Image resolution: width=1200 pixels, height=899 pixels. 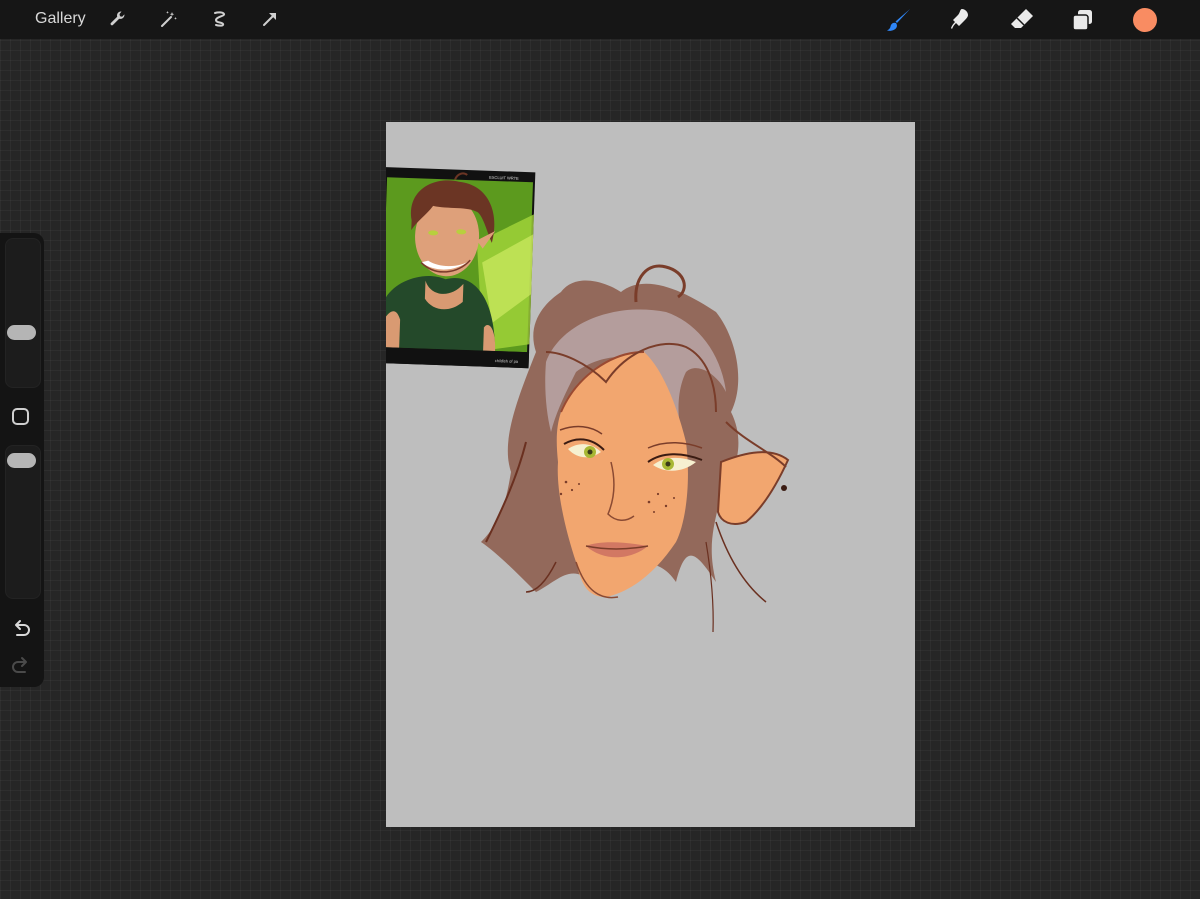 What do you see at coordinates (504, 178) in the screenshot?
I see `reference-header-text: EXCLUIT WRTE` at bounding box center [504, 178].